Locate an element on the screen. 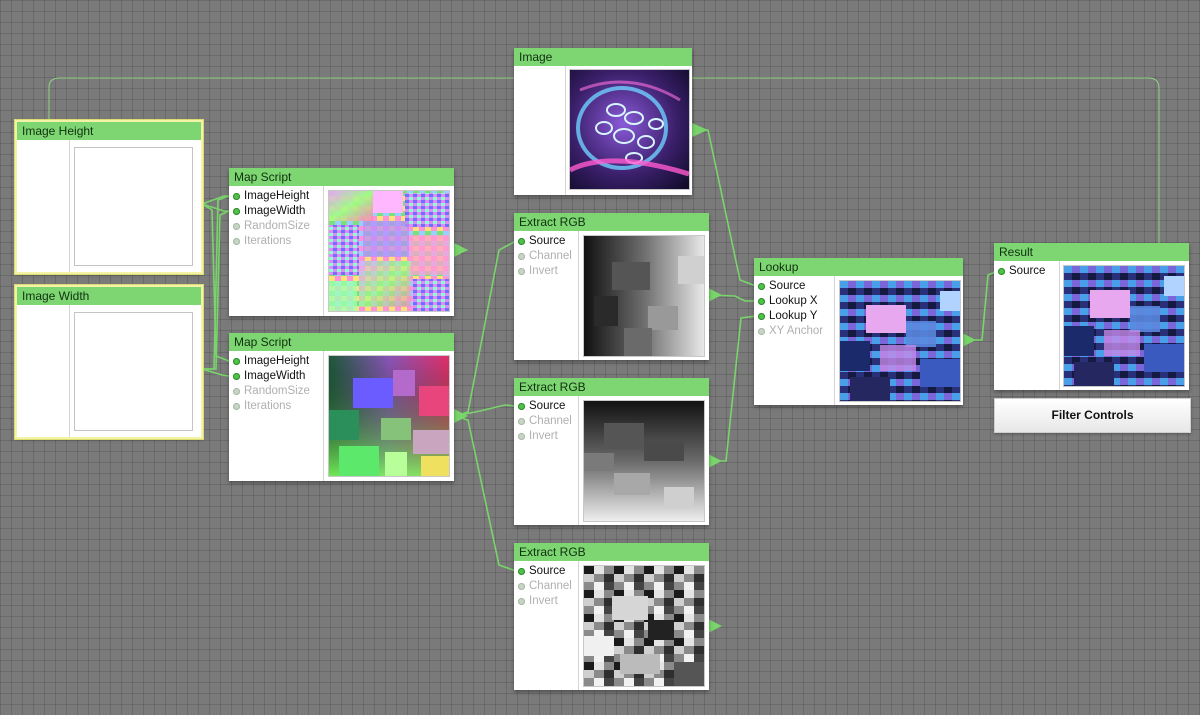 This screenshot has height=715, width=1200. port-lookup-y: Lookup Y is located at coordinates (794, 316).